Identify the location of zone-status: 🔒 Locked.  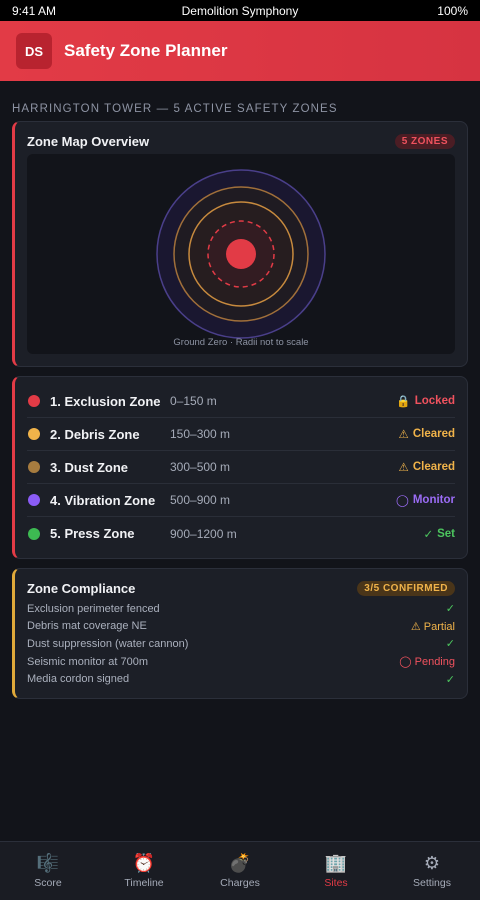
(425, 401).